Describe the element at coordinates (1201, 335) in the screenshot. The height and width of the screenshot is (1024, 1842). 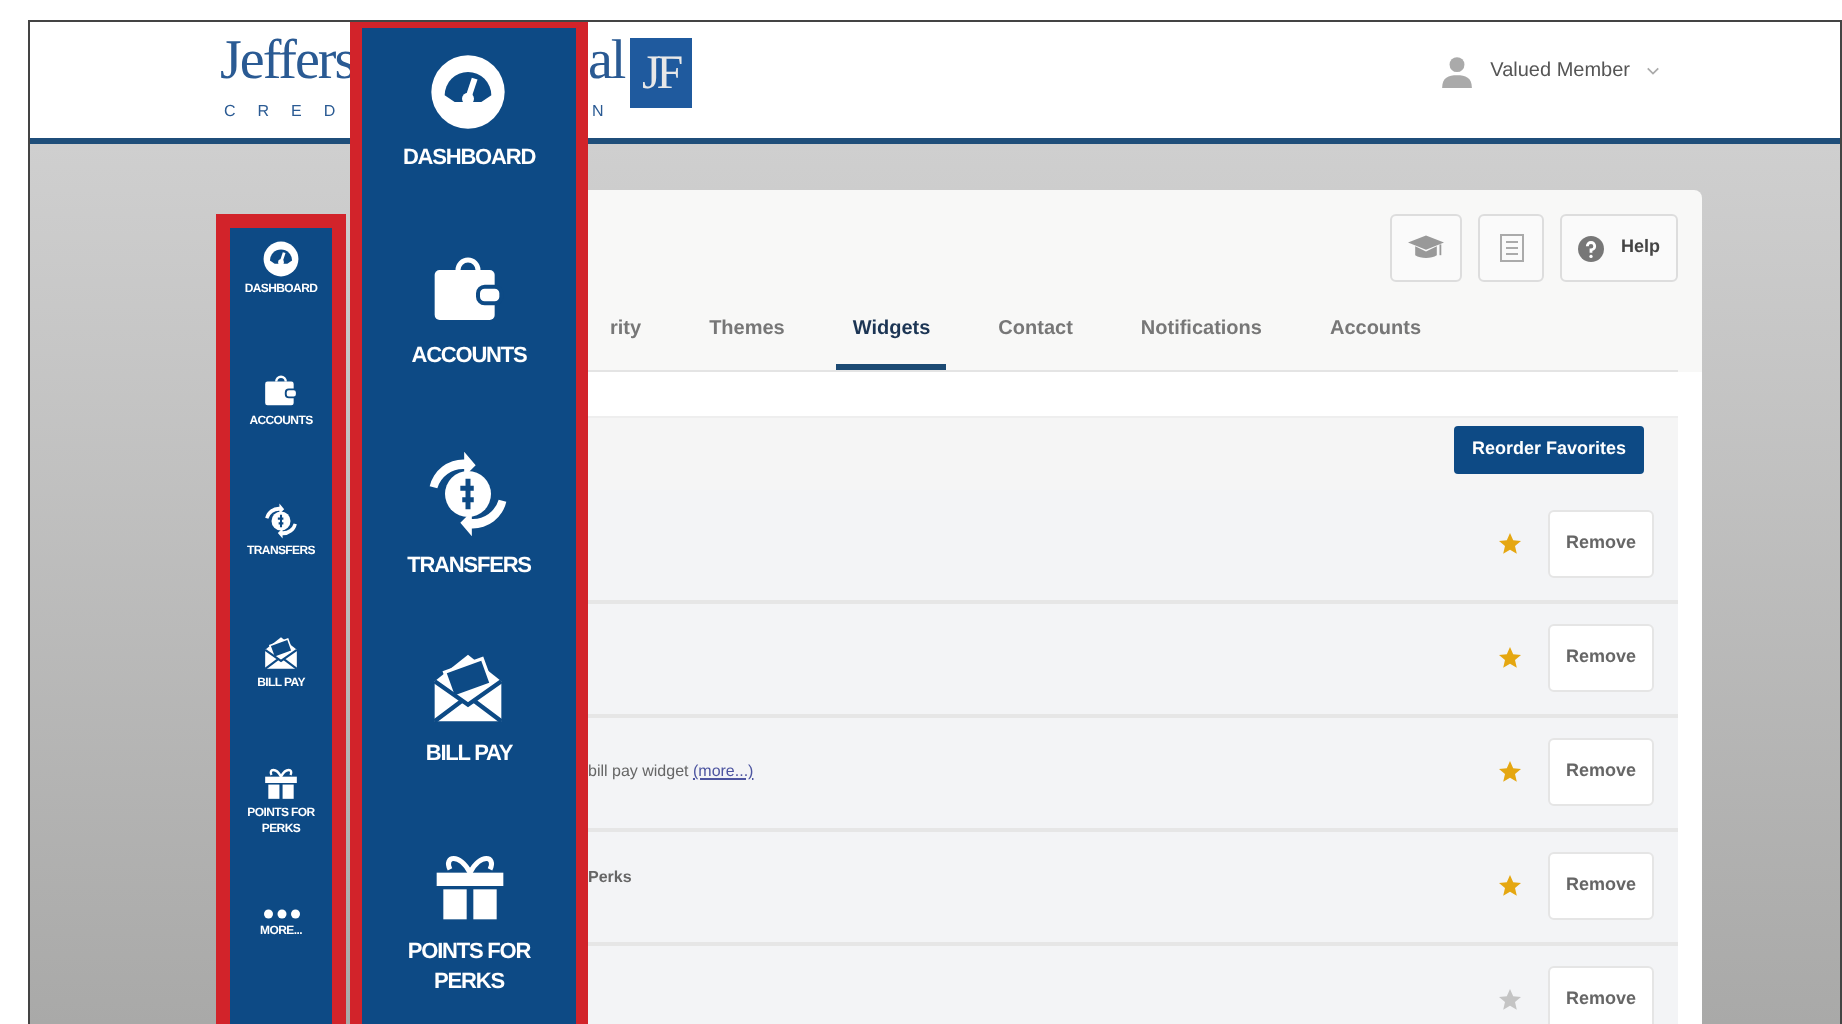
I see `tab: Notifications` at that location.